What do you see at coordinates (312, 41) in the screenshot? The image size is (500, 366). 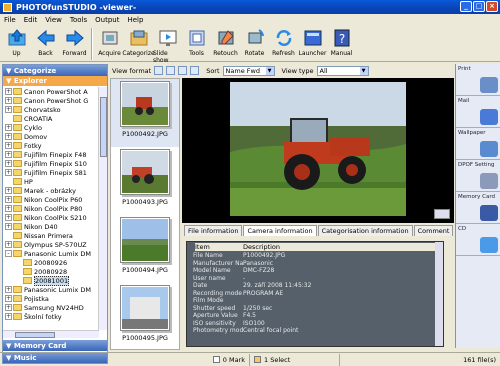 I see `launcher-button: Launcher` at bounding box center [312, 41].